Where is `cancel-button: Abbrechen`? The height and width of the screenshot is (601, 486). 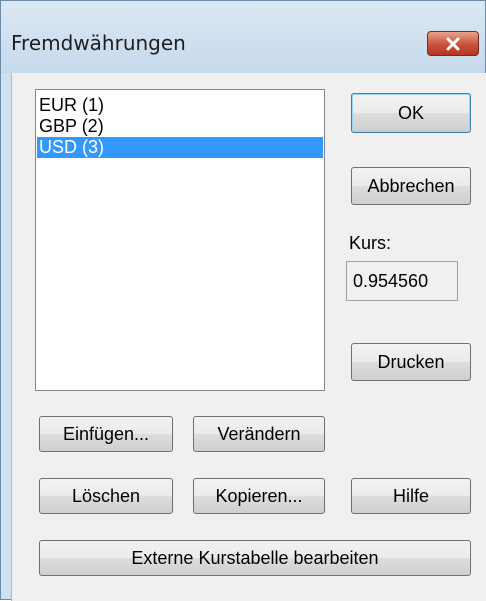
cancel-button: Abbrechen is located at coordinates (411, 186).